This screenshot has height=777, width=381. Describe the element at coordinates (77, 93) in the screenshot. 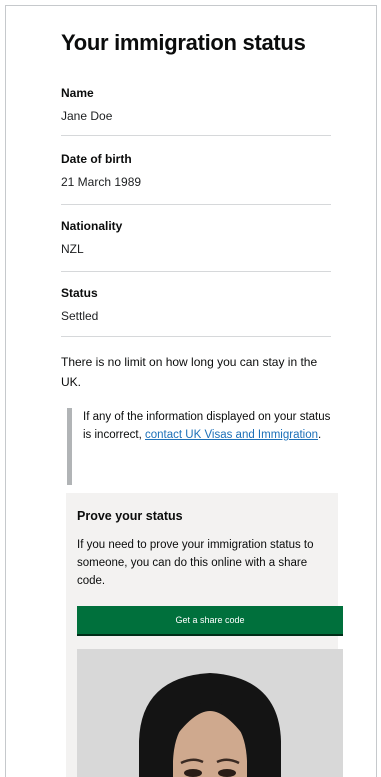

I see `name-label: Name` at that location.